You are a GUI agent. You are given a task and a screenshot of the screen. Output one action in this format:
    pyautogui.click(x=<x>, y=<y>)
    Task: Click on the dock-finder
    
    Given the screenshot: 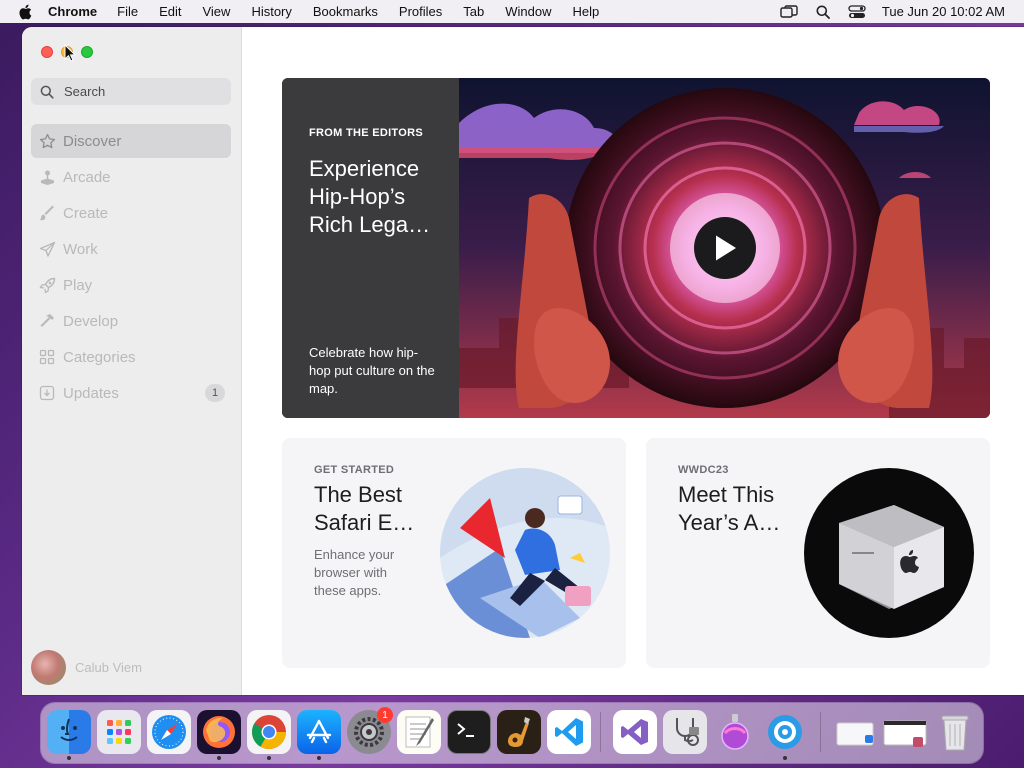 What is the action you would take?
    pyautogui.click(x=69, y=735)
    